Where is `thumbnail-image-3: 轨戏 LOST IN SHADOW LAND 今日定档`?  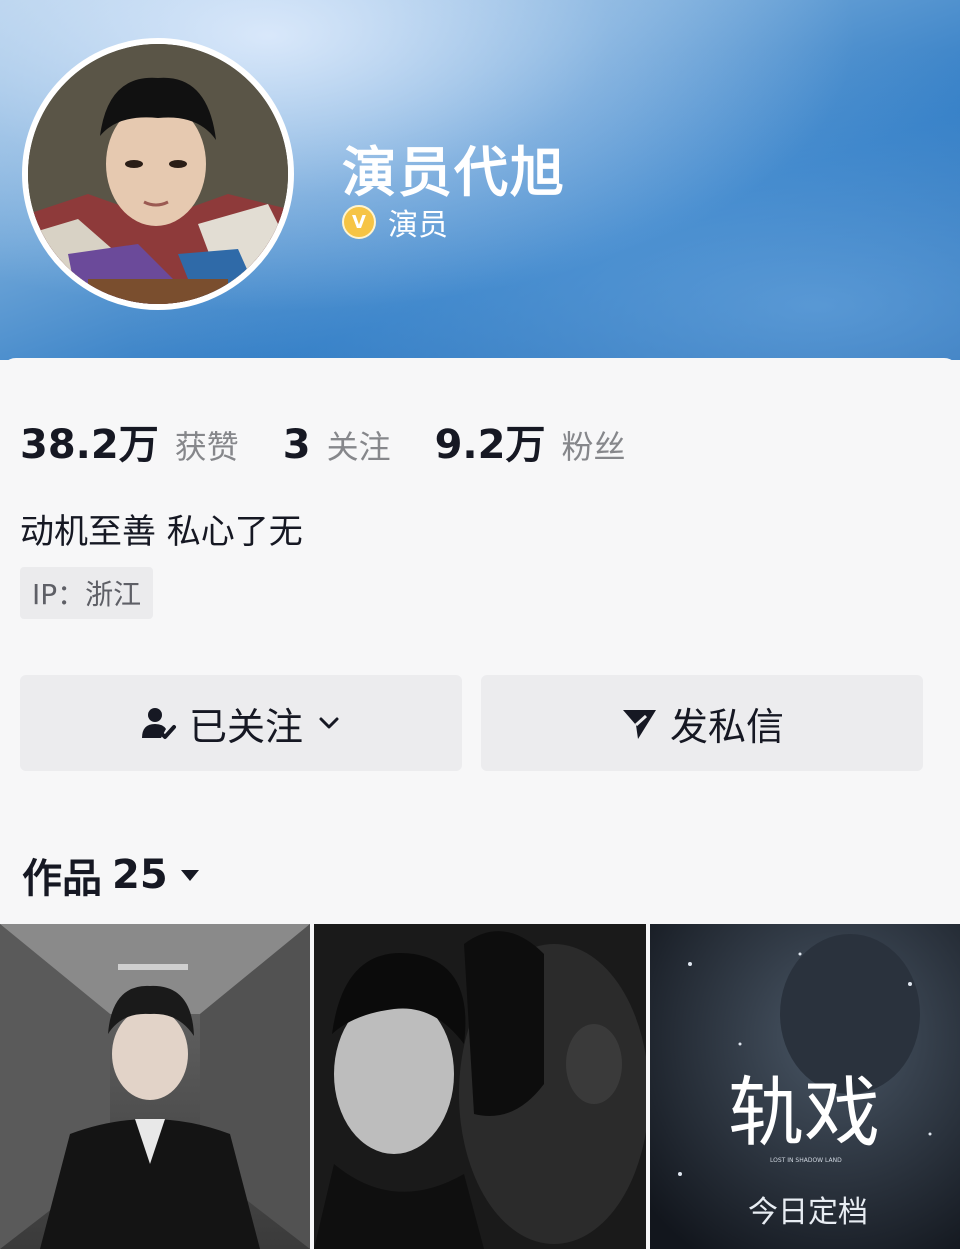
thumbnail-image-3: 轨戏 LOST IN SHADOW LAND 今日定档 is located at coordinates (805, 1086).